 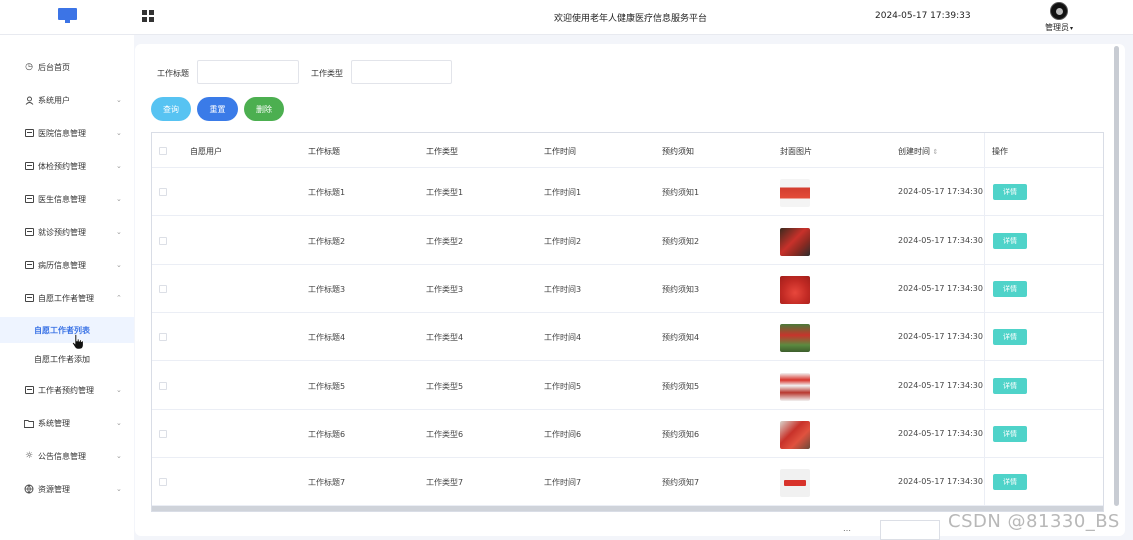 I want to click on user-avatar, so click(x=1059, y=11).